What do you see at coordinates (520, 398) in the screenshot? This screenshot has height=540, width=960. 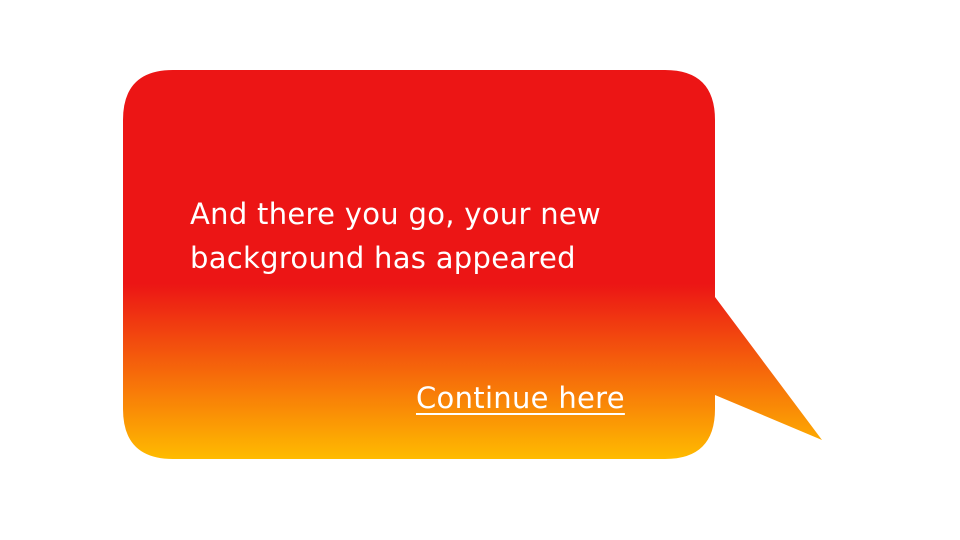 I see `continue-link: Continue here` at bounding box center [520, 398].